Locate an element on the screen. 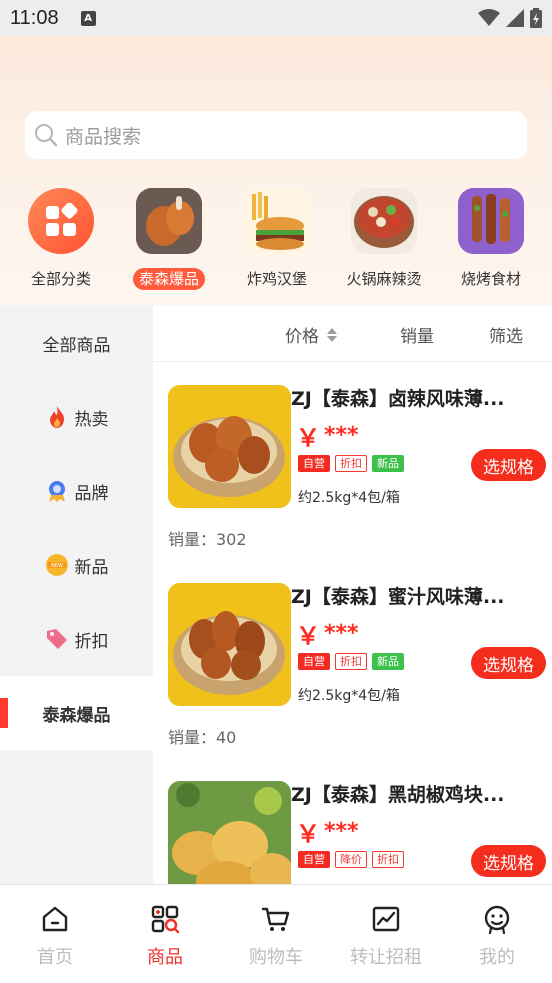  chicken-drumstick-image is located at coordinates (169, 221).